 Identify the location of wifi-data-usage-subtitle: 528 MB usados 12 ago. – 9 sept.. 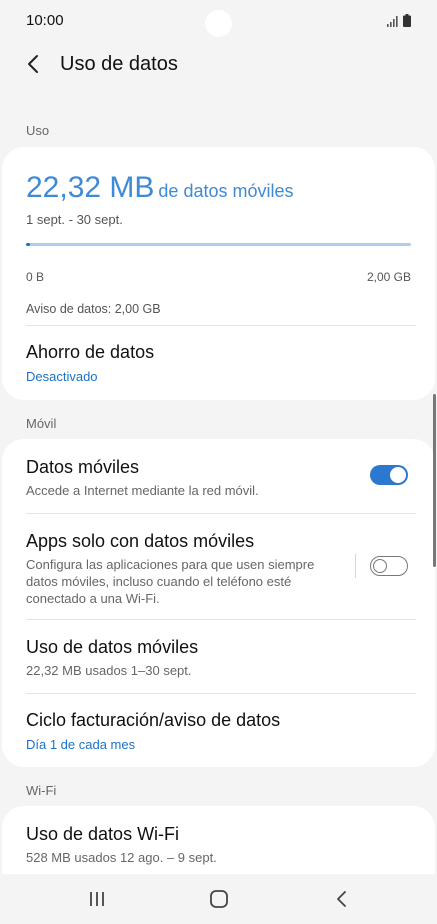
(121, 857).